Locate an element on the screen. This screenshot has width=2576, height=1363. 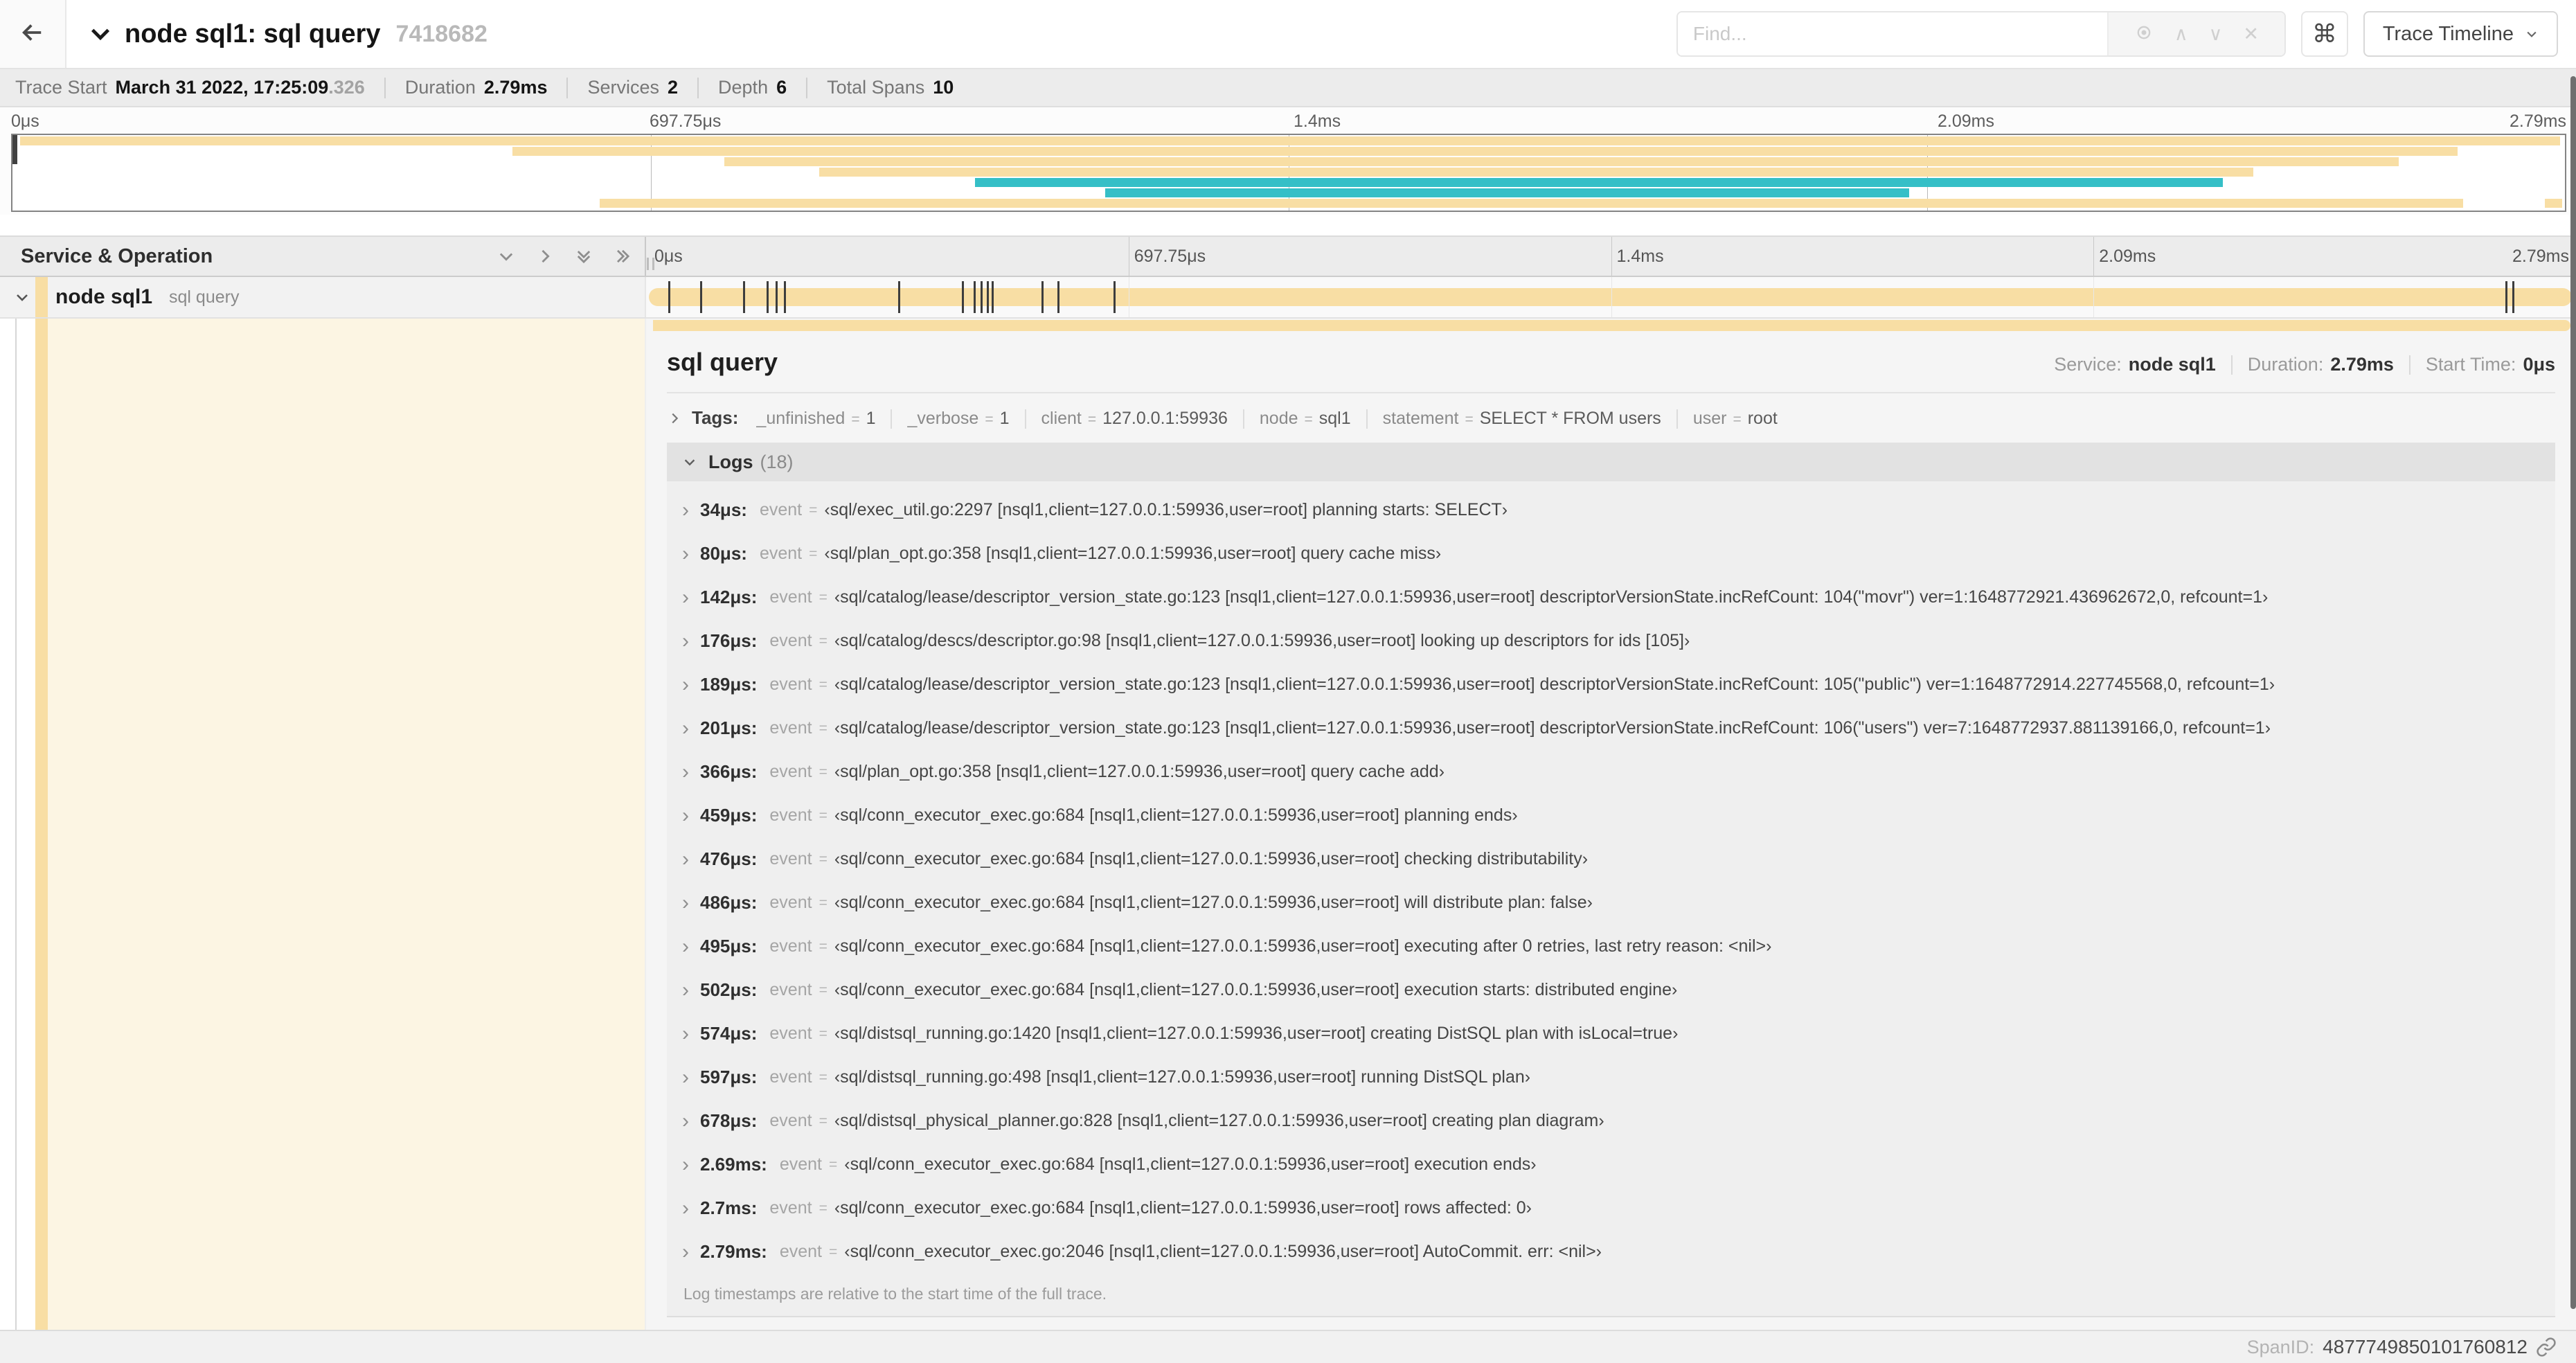
close-icon: ✕ is located at coordinates (2251, 34).